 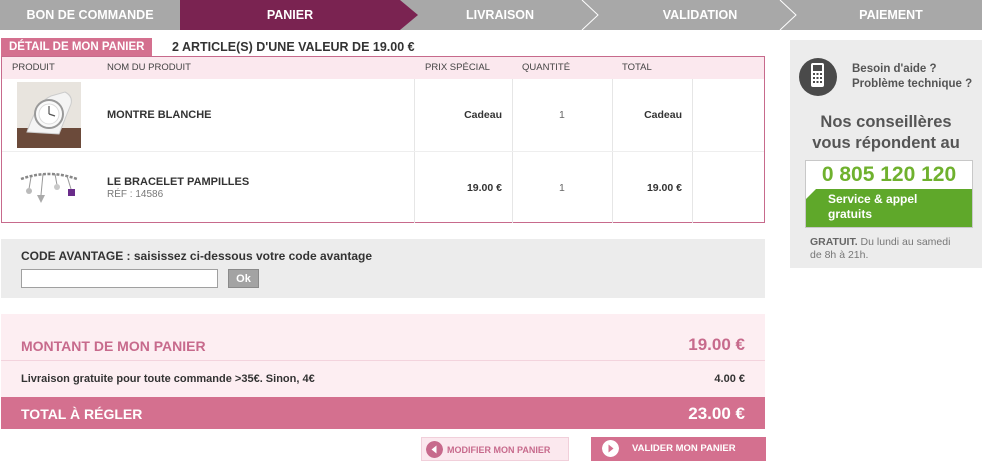 I want to click on help-line-1: Nos conseillères, so click(x=886, y=122).